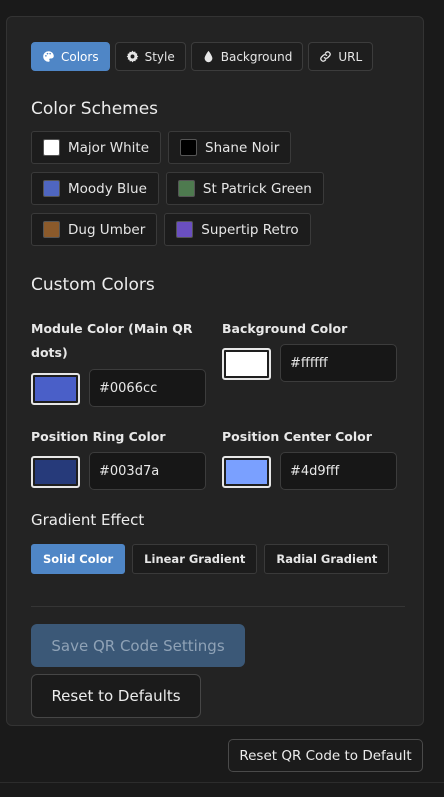 The height and width of the screenshot is (797, 444). Describe the element at coordinates (242, 147) in the screenshot. I see `scheme-label: Shane Noir` at that location.